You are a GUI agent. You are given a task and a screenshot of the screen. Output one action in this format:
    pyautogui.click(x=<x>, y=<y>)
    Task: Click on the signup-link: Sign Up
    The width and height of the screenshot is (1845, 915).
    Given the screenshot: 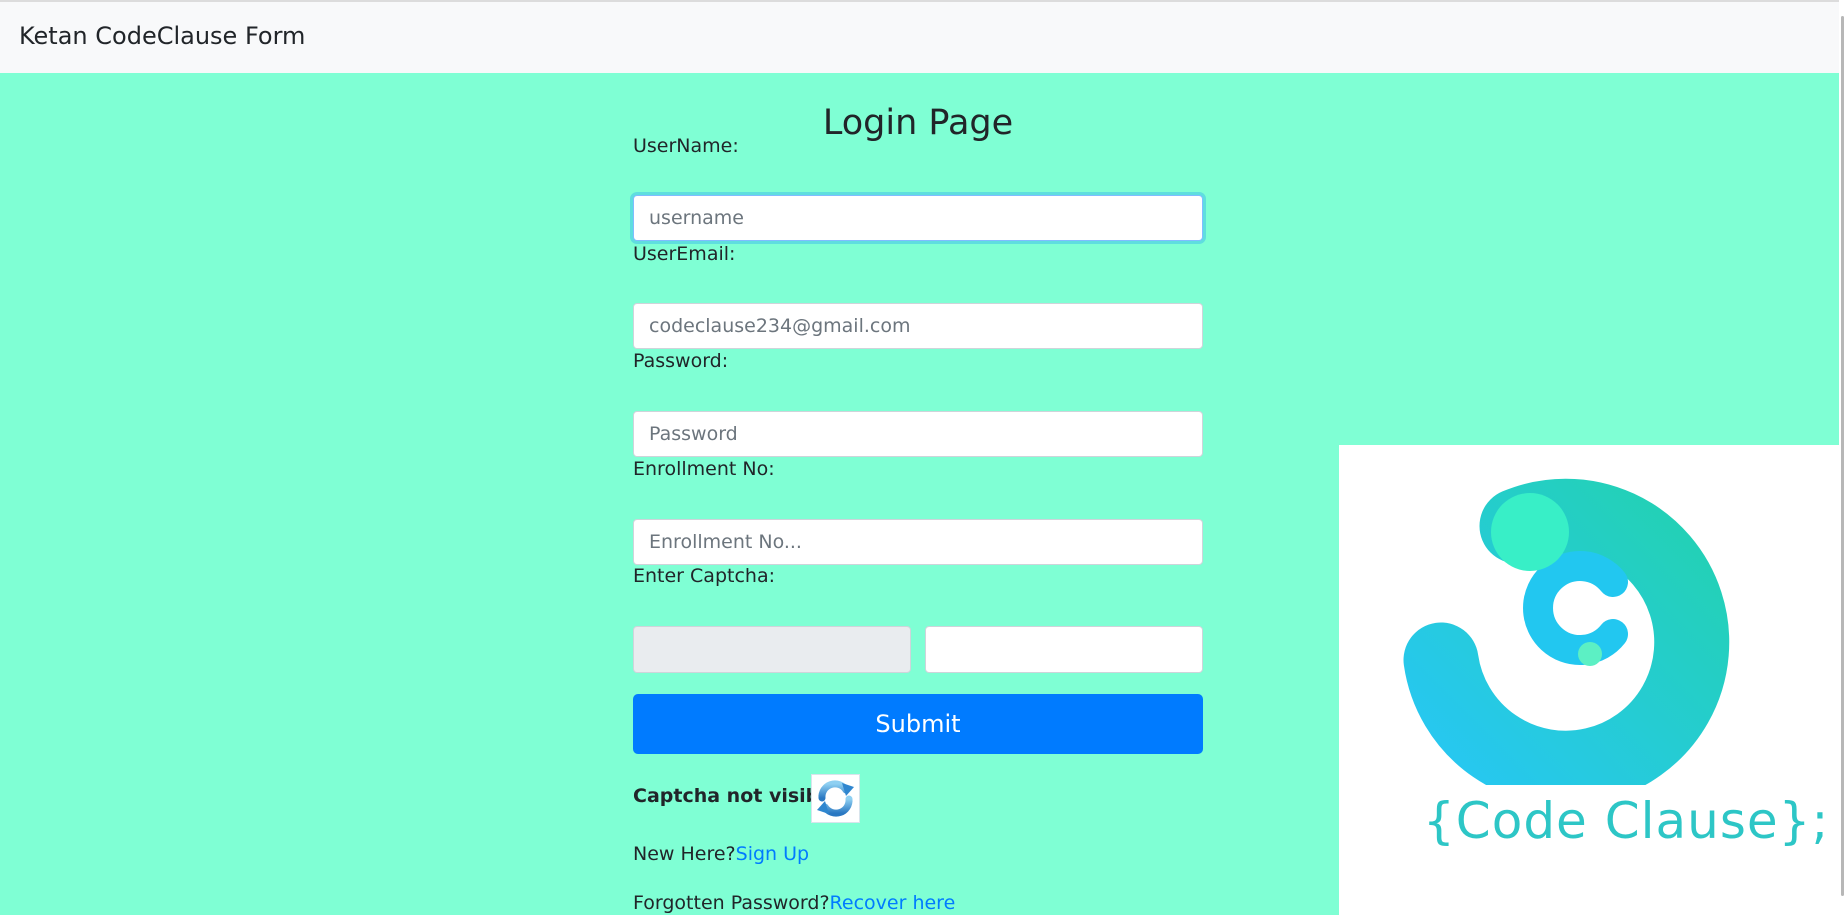 What is the action you would take?
    pyautogui.click(x=772, y=854)
    